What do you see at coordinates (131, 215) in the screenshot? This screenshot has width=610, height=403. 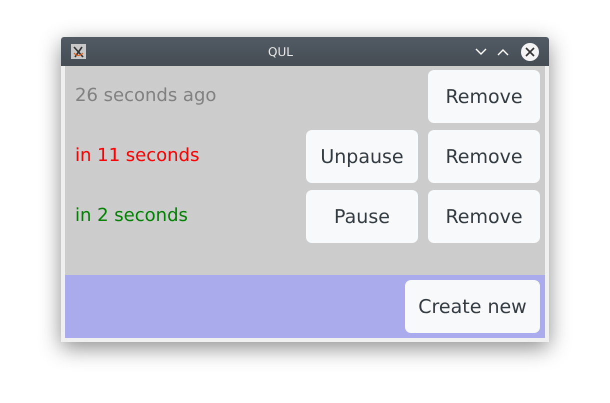 I see `timer-text: in 2 seconds` at bounding box center [131, 215].